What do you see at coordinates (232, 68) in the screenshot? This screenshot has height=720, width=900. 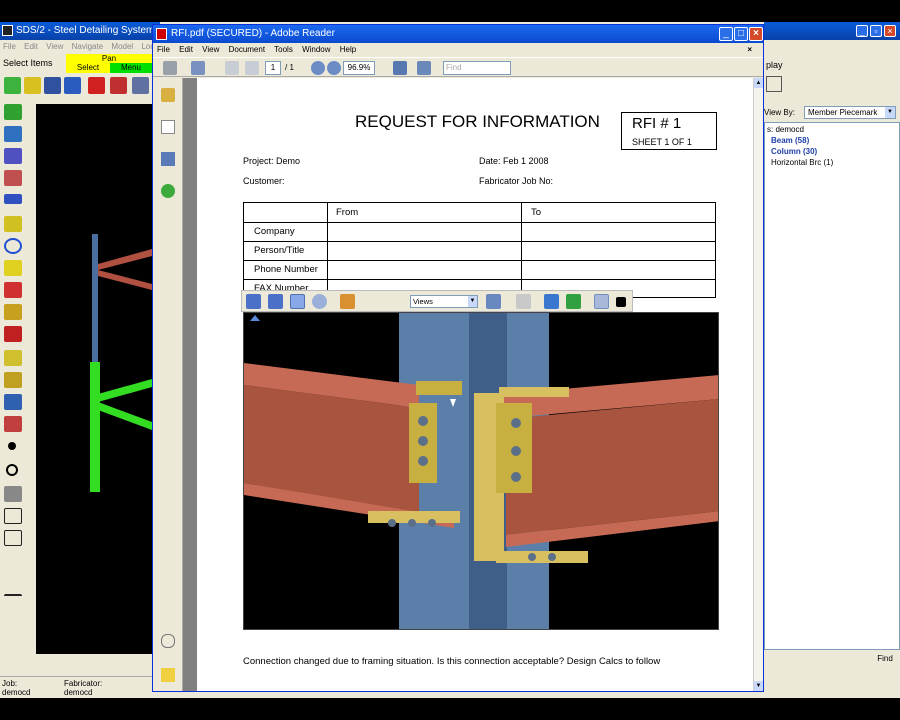 I see `previous-page-icon` at bounding box center [232, 68].